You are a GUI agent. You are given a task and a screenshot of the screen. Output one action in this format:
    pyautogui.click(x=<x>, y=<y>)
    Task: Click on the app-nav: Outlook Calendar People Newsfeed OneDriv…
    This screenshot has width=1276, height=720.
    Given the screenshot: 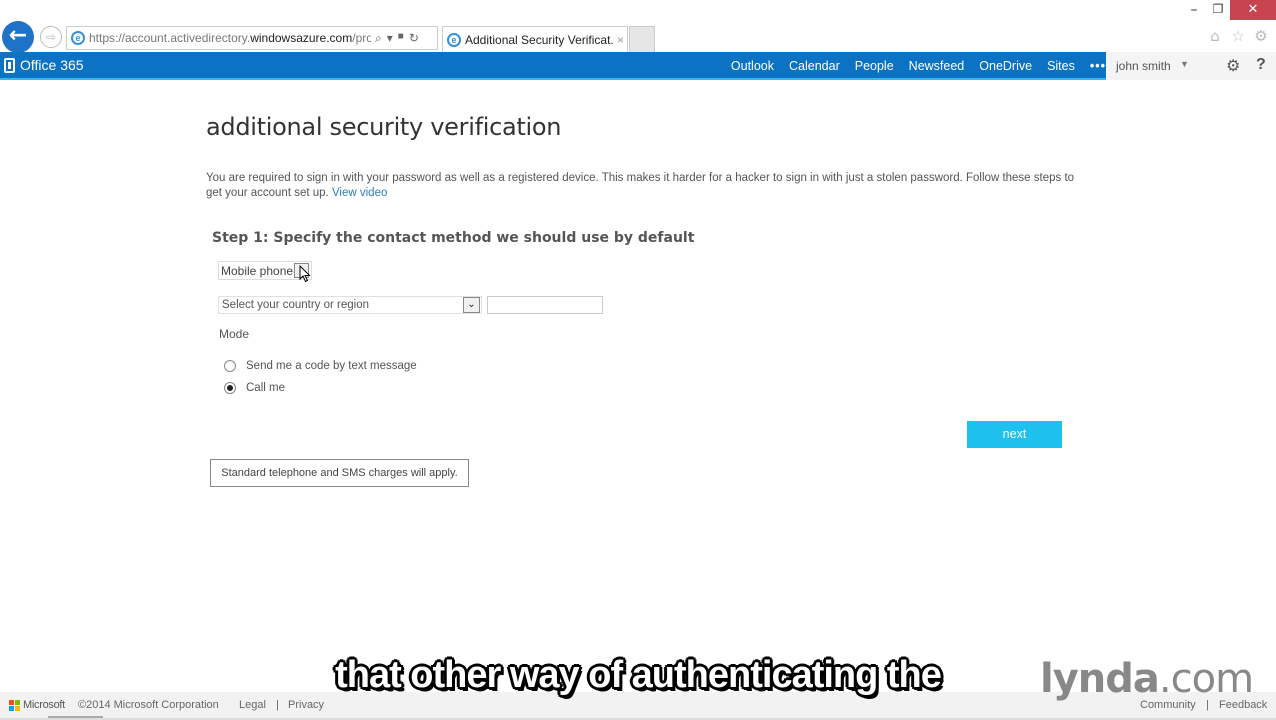 What is the action you would take?
    pyautogui.click(x=918, y=66)
    